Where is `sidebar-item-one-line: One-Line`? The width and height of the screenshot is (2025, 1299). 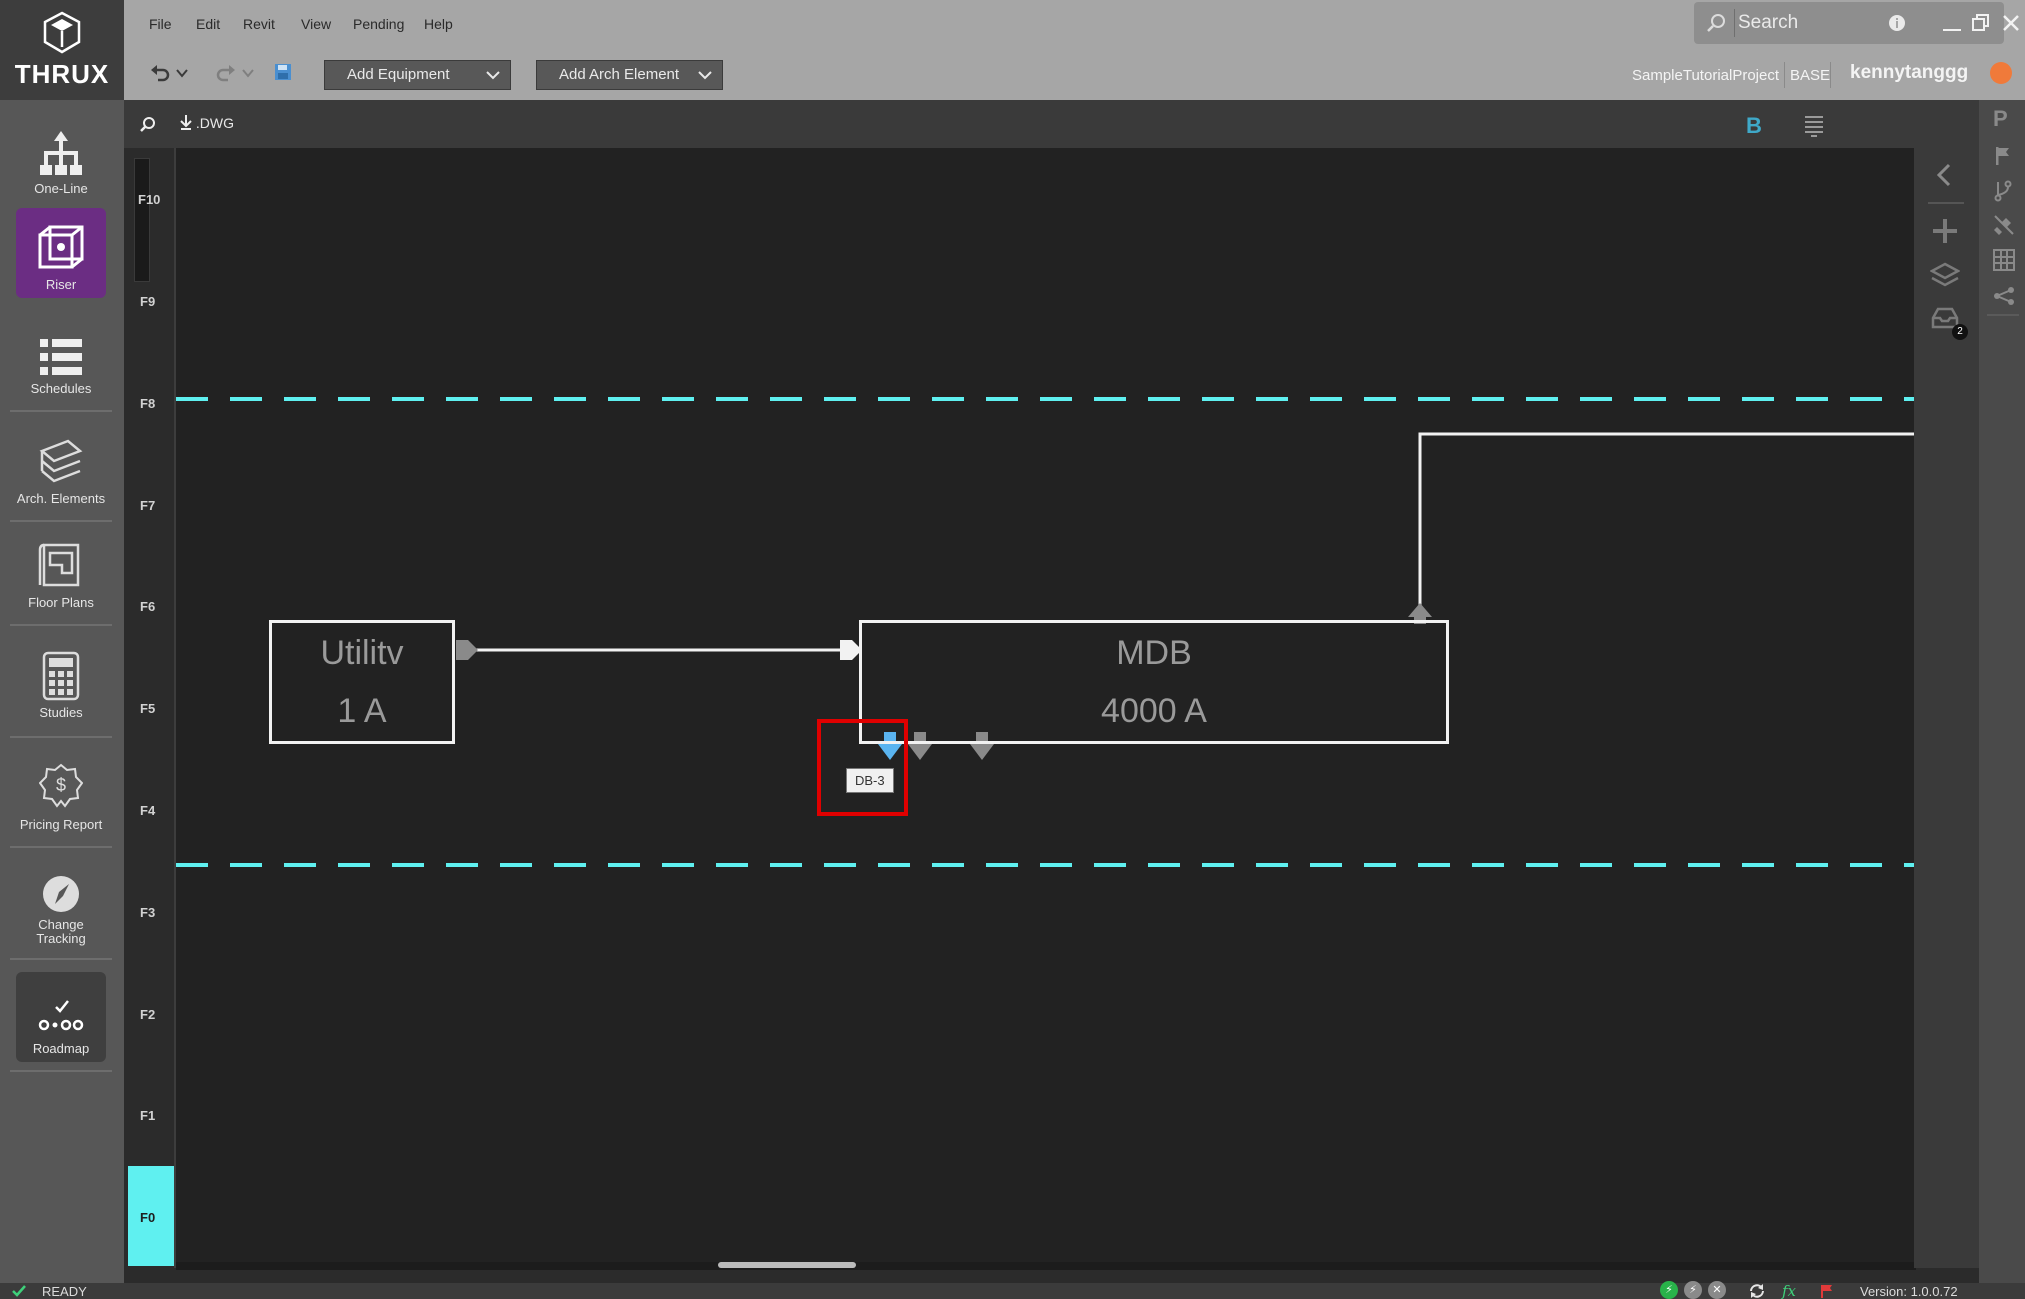
sidebar-item-one-line: One-Line is located at coordinates (61, 157).